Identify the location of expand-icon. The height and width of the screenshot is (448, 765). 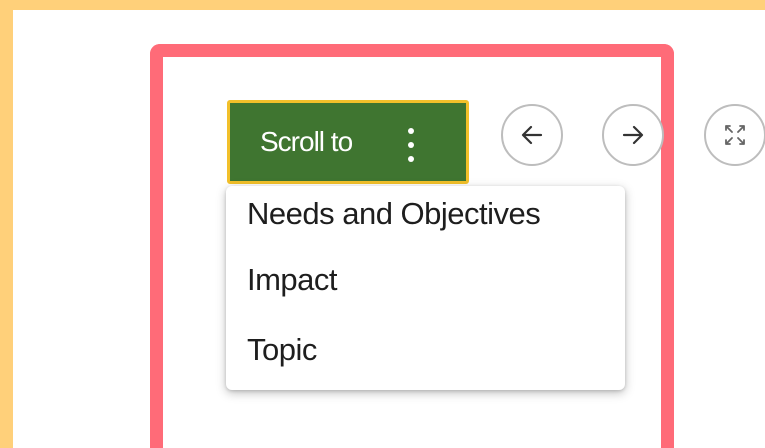
(735, 135).